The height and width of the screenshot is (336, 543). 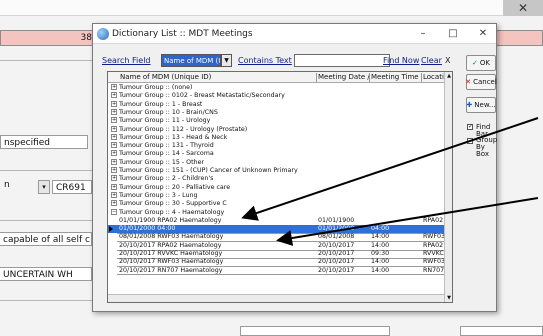 I want to click on ok-button: ✓ OK, so click(x=481, y=63).